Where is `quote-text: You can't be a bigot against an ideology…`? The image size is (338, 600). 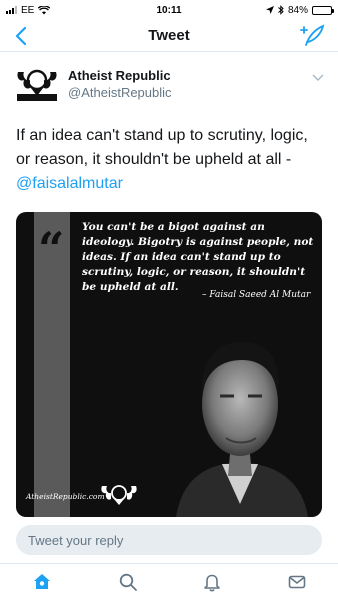 quote-text: You can't be a bigot against an ideology… is located at coordinates (198, 257).